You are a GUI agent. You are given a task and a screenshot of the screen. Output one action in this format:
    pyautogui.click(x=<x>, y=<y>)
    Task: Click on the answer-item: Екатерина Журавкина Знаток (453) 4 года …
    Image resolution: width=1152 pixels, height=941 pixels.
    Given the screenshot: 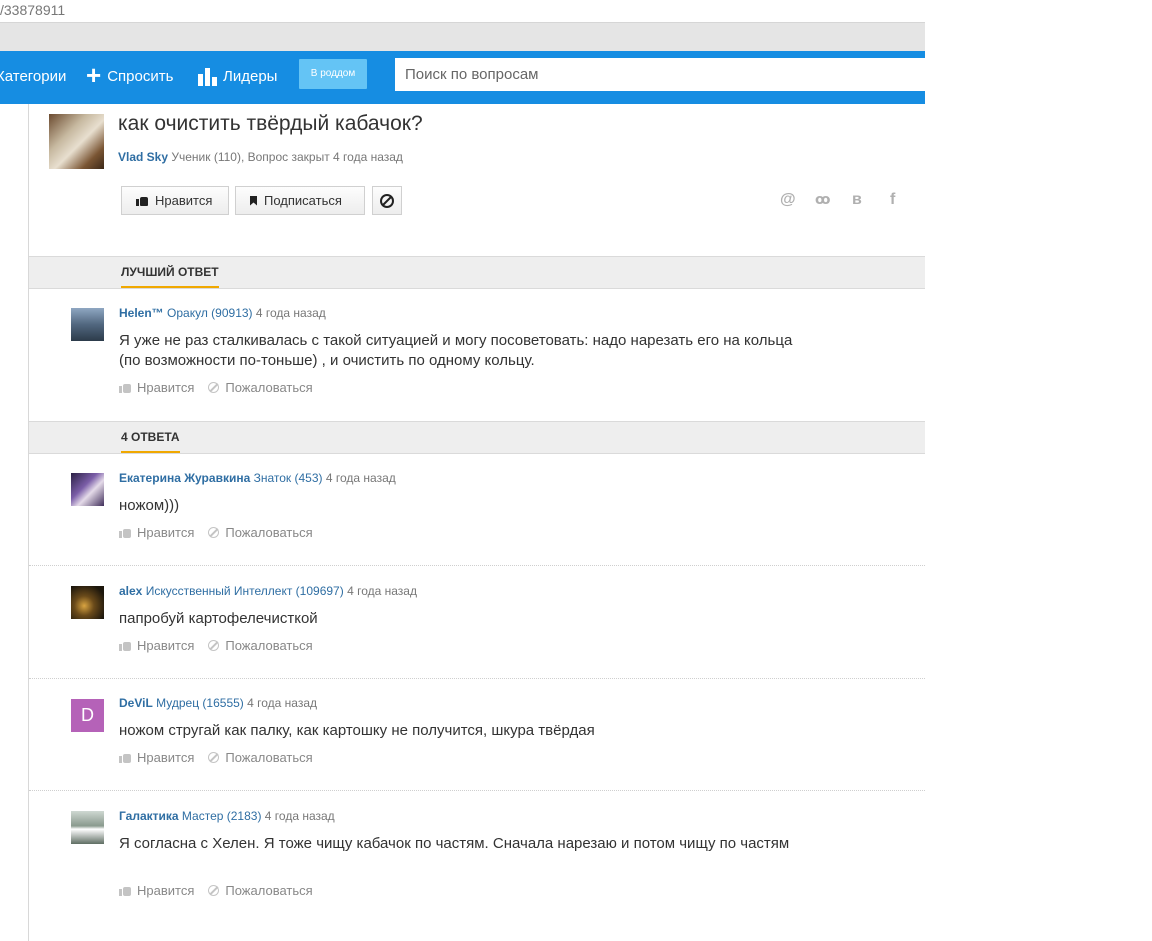 What is the action you would take?
    pyautogui.click(x=477, y=509)
    